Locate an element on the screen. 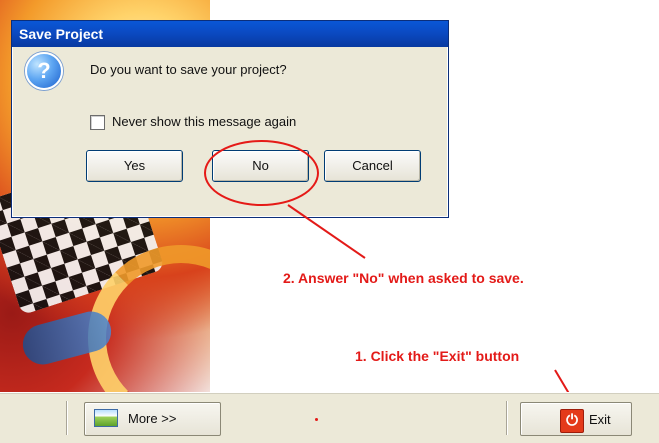 This screenshot has width=659, height=443. image-icon is located at coordinates (106, 418).